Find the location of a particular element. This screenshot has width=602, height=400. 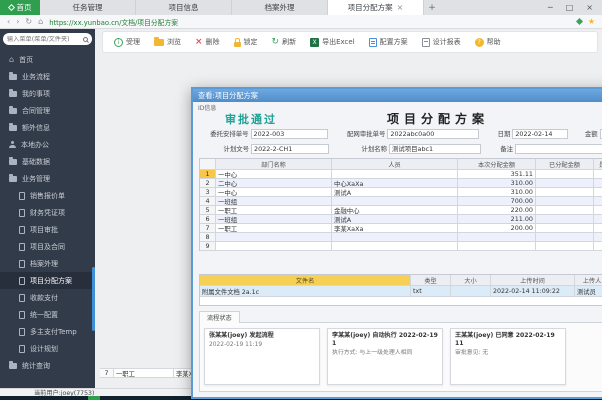

sidebar-item-finance-voucher: 财务凭证项 is located at coordinates (47, 212).